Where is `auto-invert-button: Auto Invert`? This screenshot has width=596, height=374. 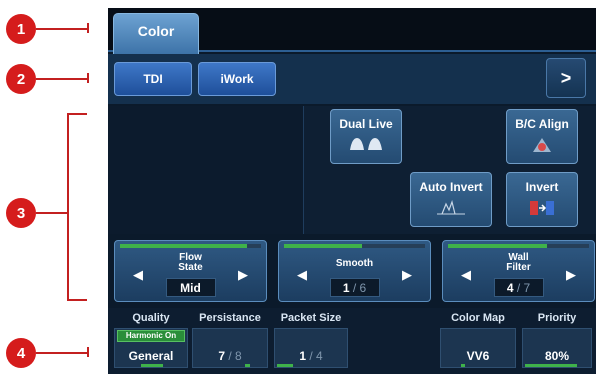 auto-invert-button: Auto Invert is located at coordinates (451, 199).